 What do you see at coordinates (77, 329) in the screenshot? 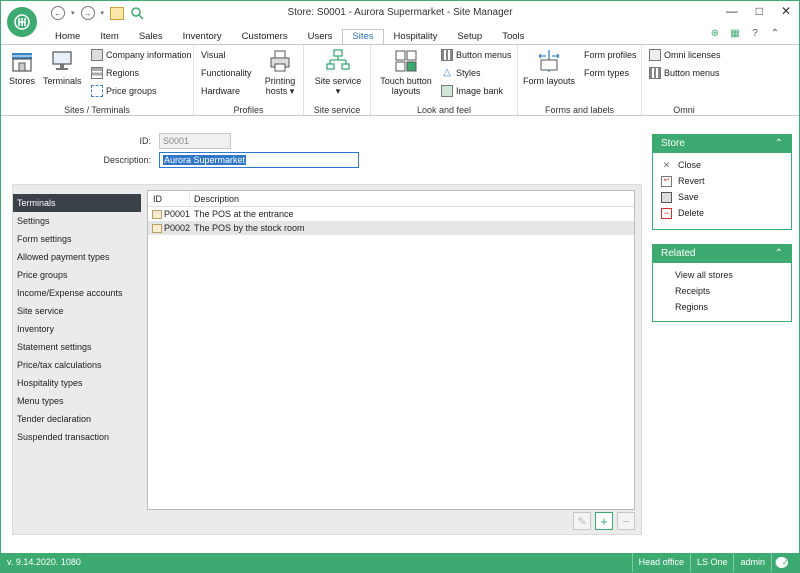
I see `nav-item-inventory: Inventory` at bounding box center [77, 329].